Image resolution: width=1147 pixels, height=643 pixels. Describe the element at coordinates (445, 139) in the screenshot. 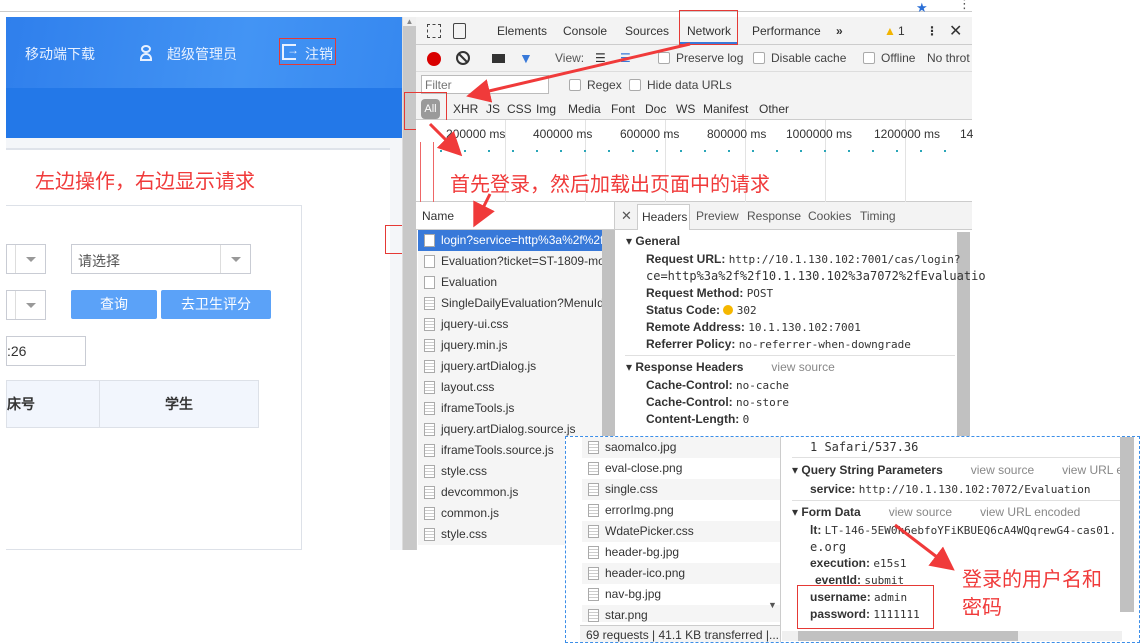

I see `arrow-all-to-note` at that location.